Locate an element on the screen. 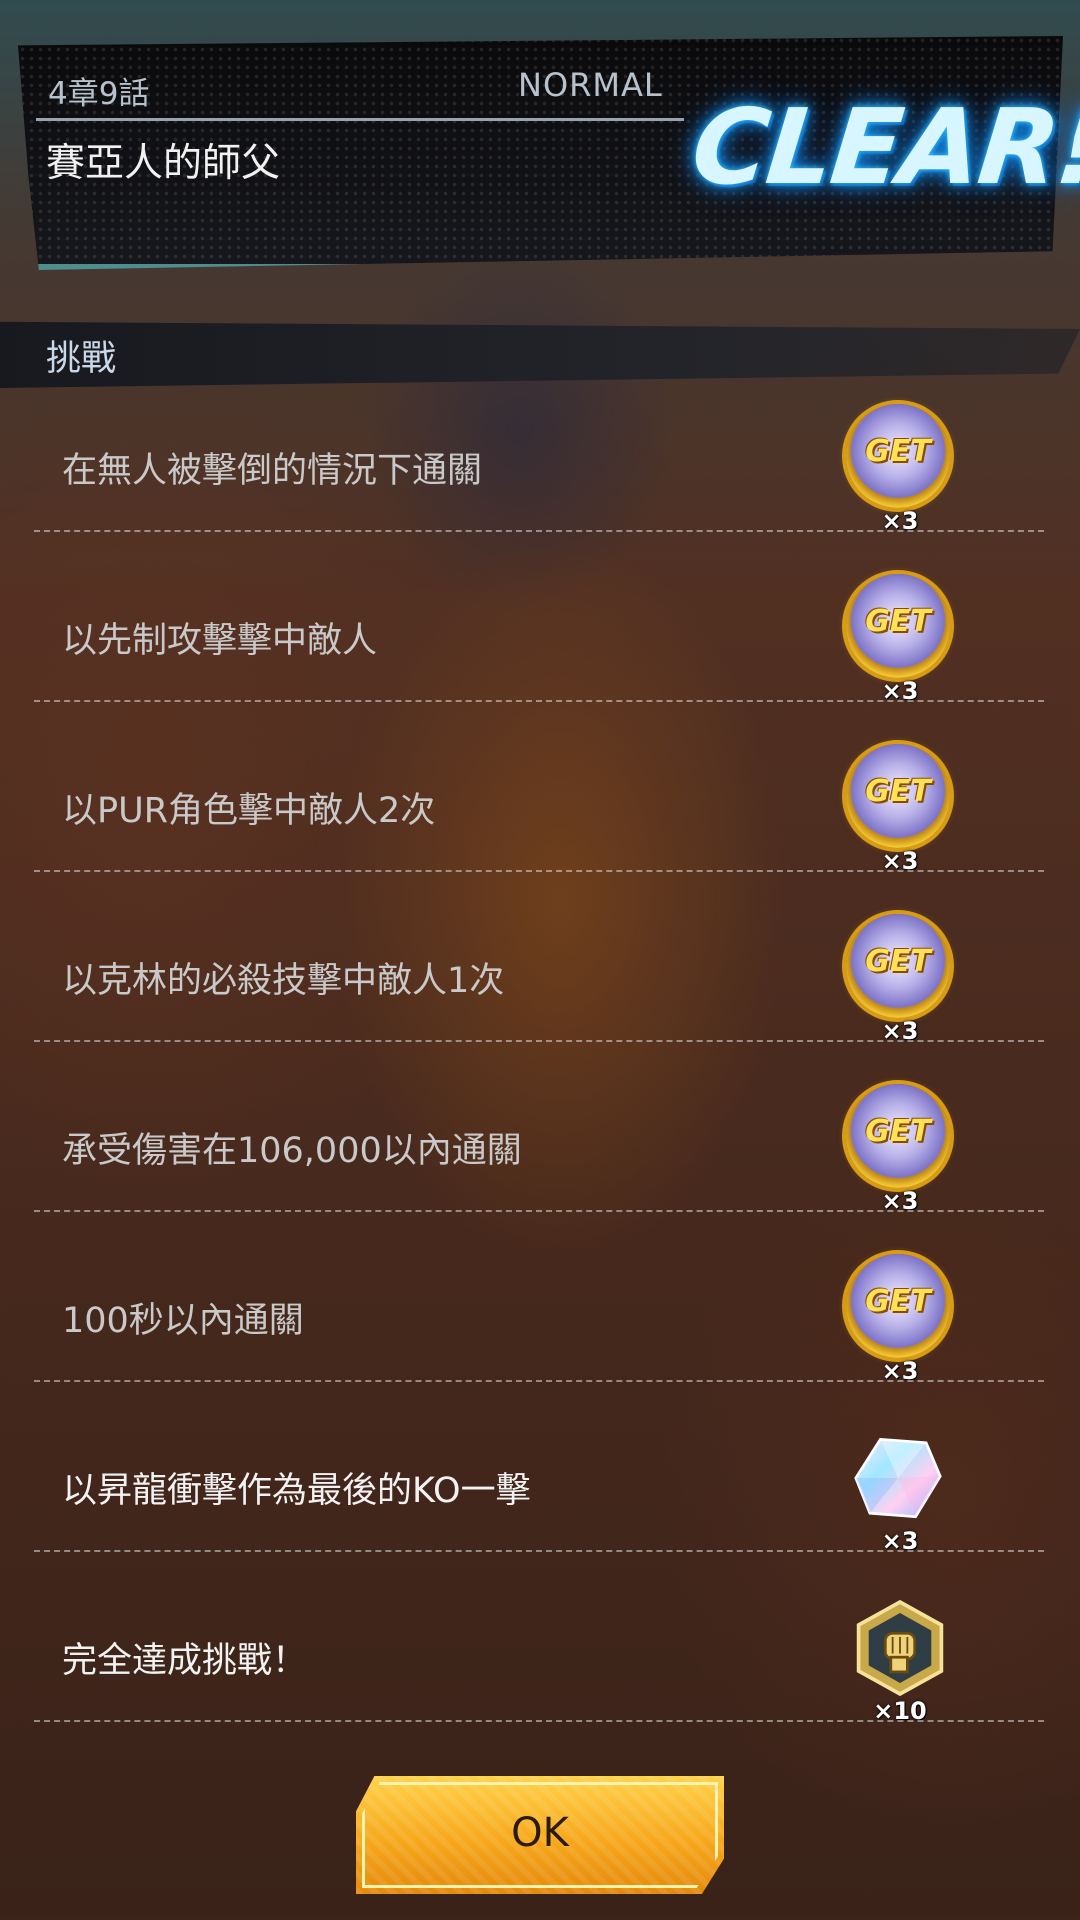 This screenshot has width=1080, height=1920. ok-button-label: OK is located at coordinates (540, 1833).